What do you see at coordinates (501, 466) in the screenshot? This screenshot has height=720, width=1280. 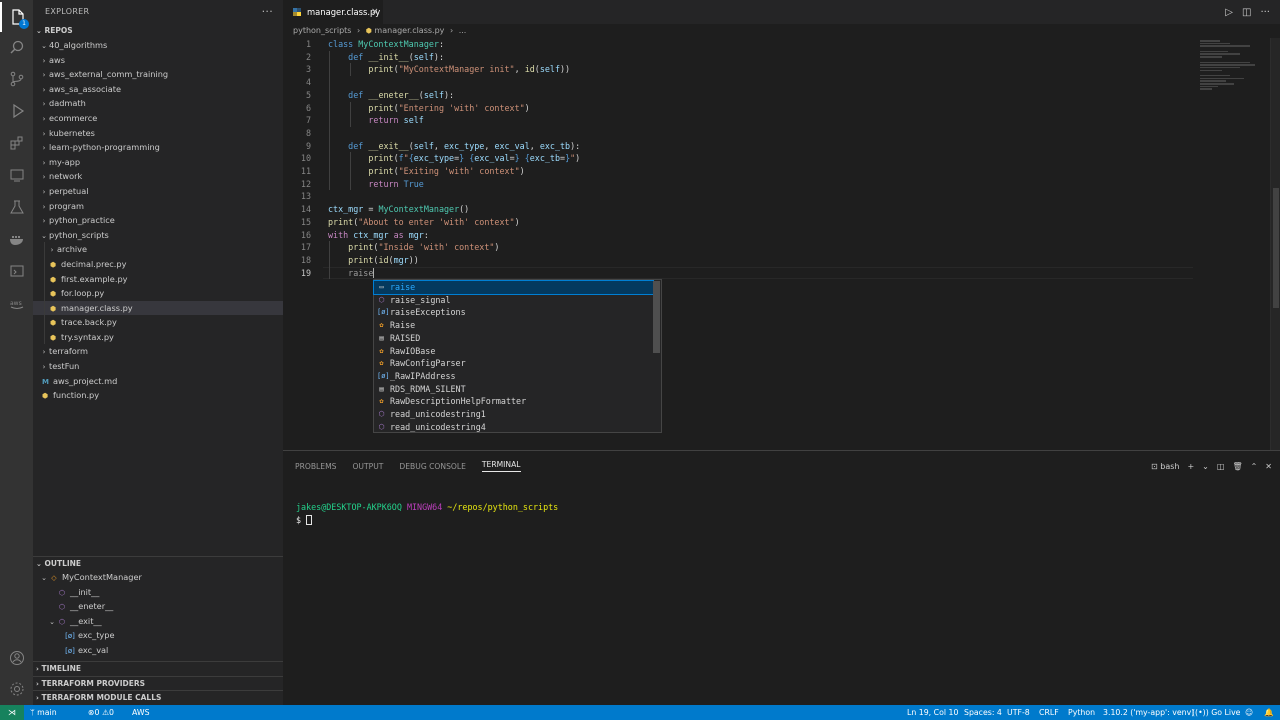 I see `panel-tab-terminal: TERMINAL` at bounding box center [501, 466].